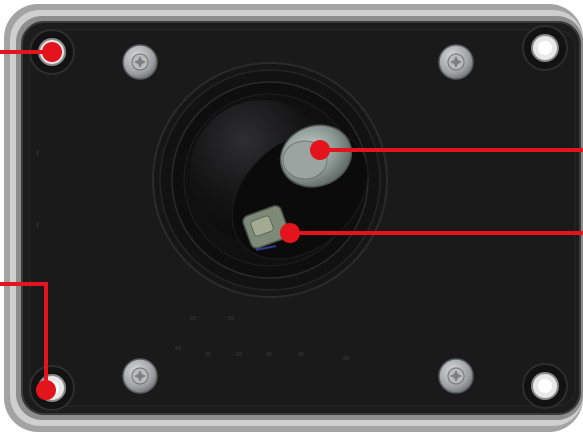 The height and width of the screenshot is (435, 583). What do you see at coordinates (456, 62) in the screenshot?
I see `torx-screw-top-right` at bounding box center [456, 62].